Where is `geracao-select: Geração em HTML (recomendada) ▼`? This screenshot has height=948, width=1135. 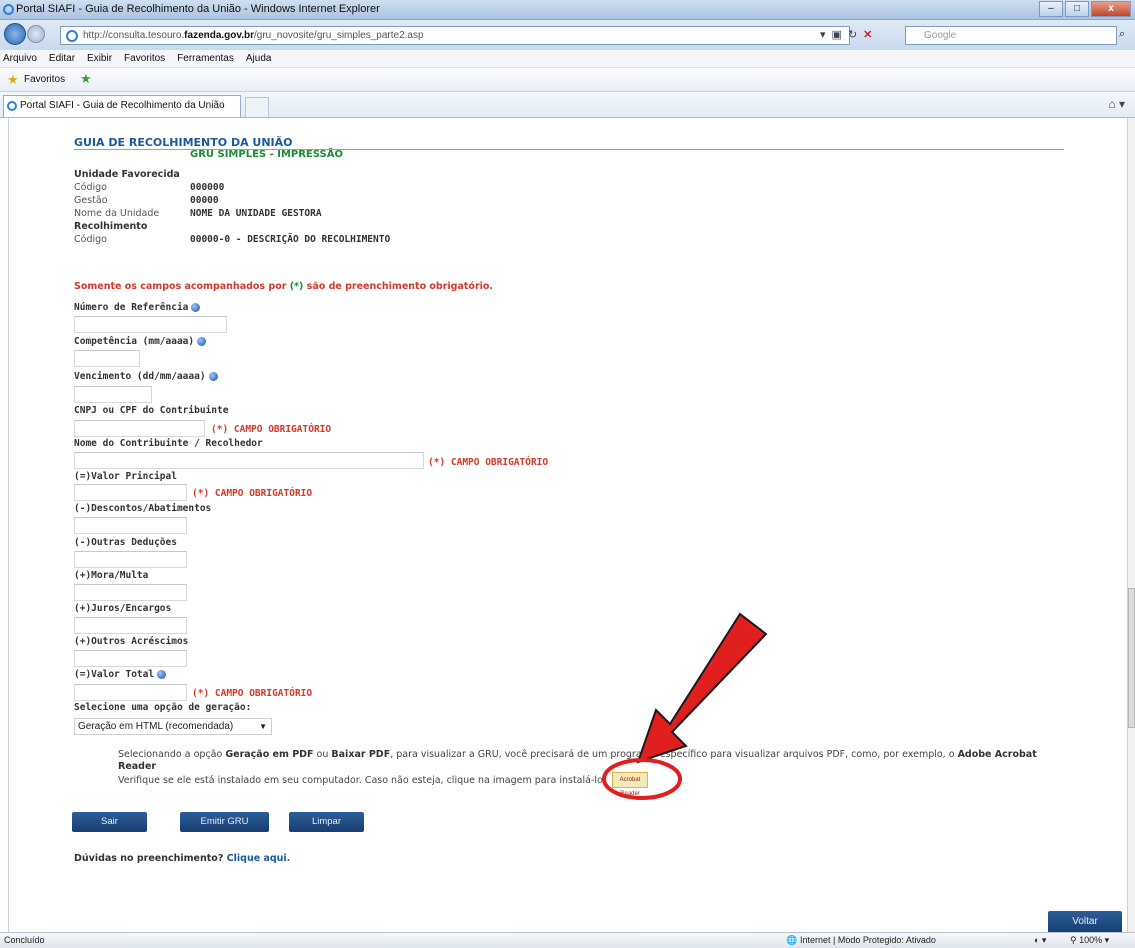
geracao-select: Geração em HTML (recomendada) ▼ is located at coordinates (173, 726).